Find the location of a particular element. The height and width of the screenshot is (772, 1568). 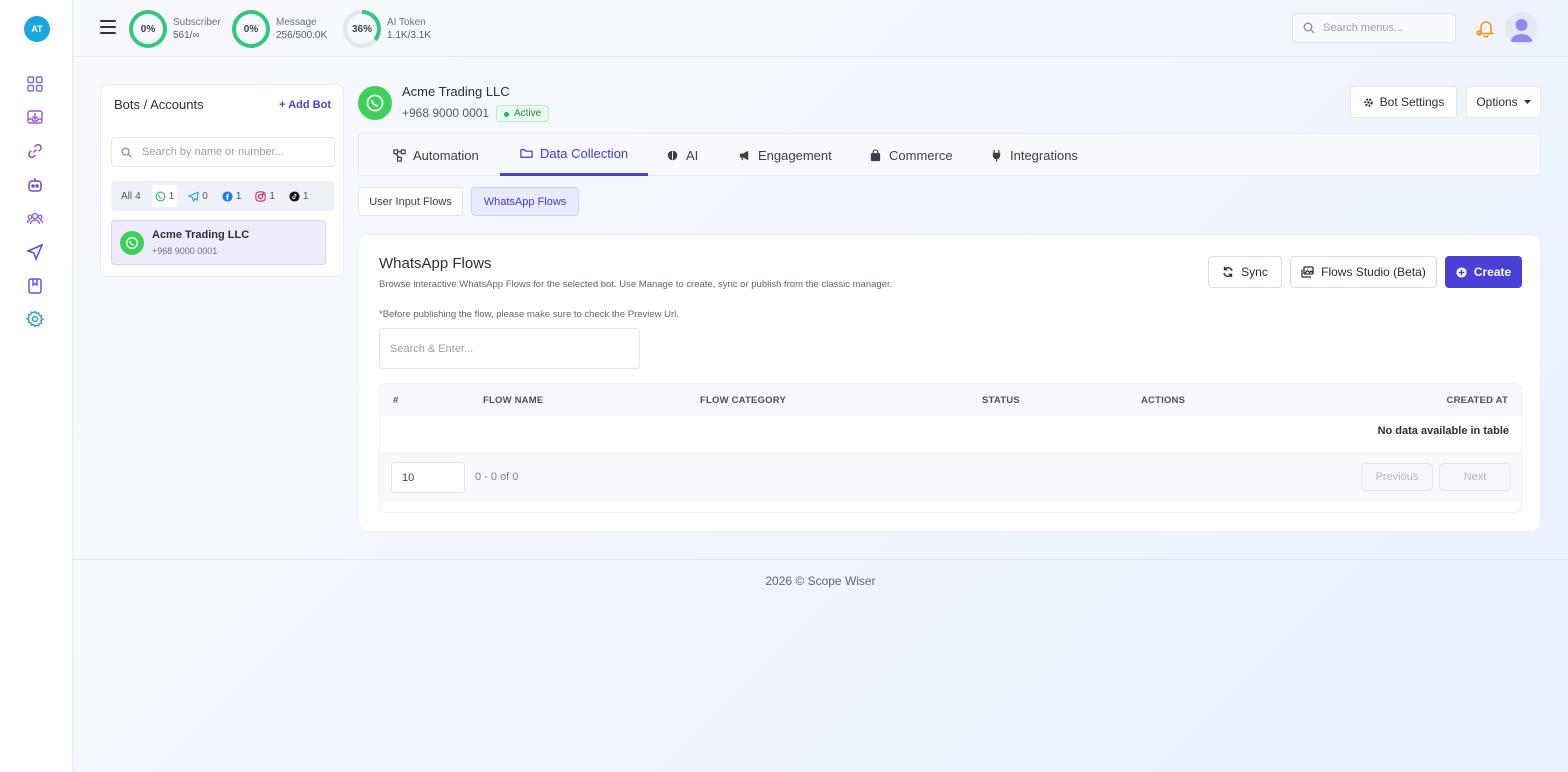

images-icon is located at coordinates (1307, 272).